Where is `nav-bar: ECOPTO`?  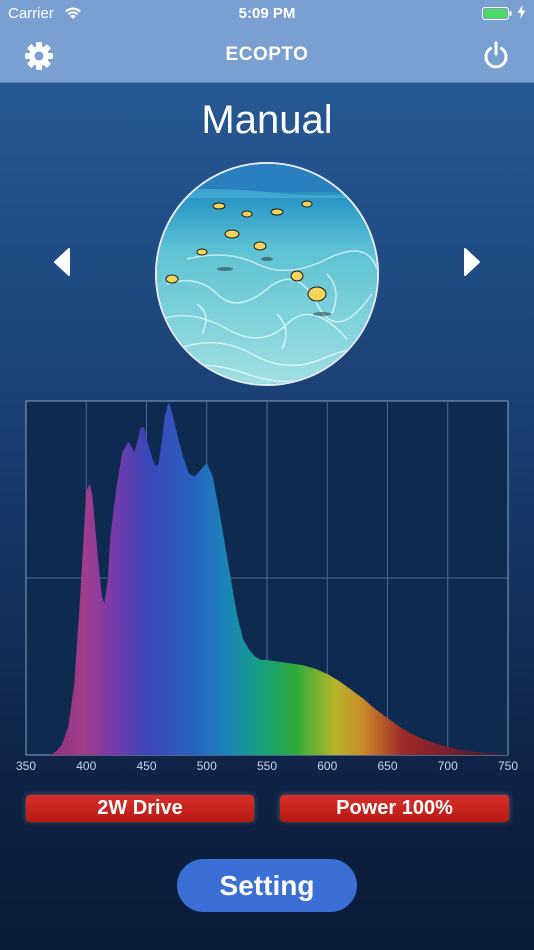 nav-bar: ECOPTO is located at coordinates (267, 55).